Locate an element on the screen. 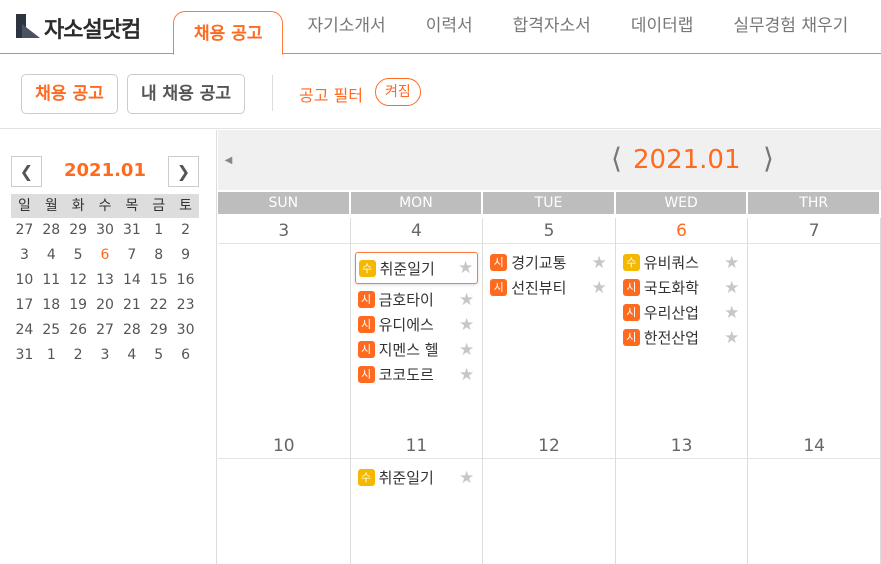 This screenshot has width=881, height=564. company-name: 한전산업 is located at coordinates (671, 338).